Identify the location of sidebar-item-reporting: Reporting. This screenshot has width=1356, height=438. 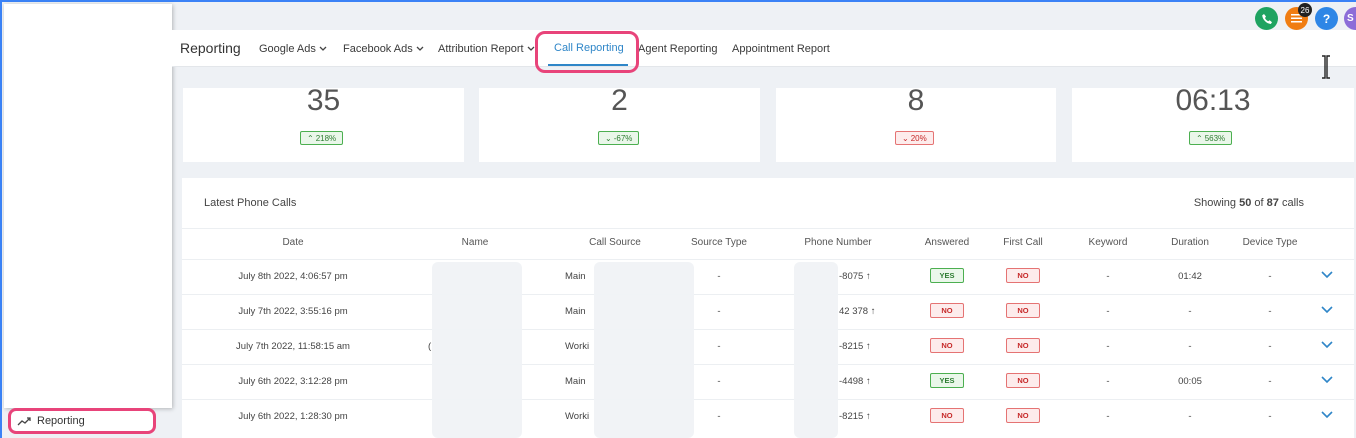
(82, 421).